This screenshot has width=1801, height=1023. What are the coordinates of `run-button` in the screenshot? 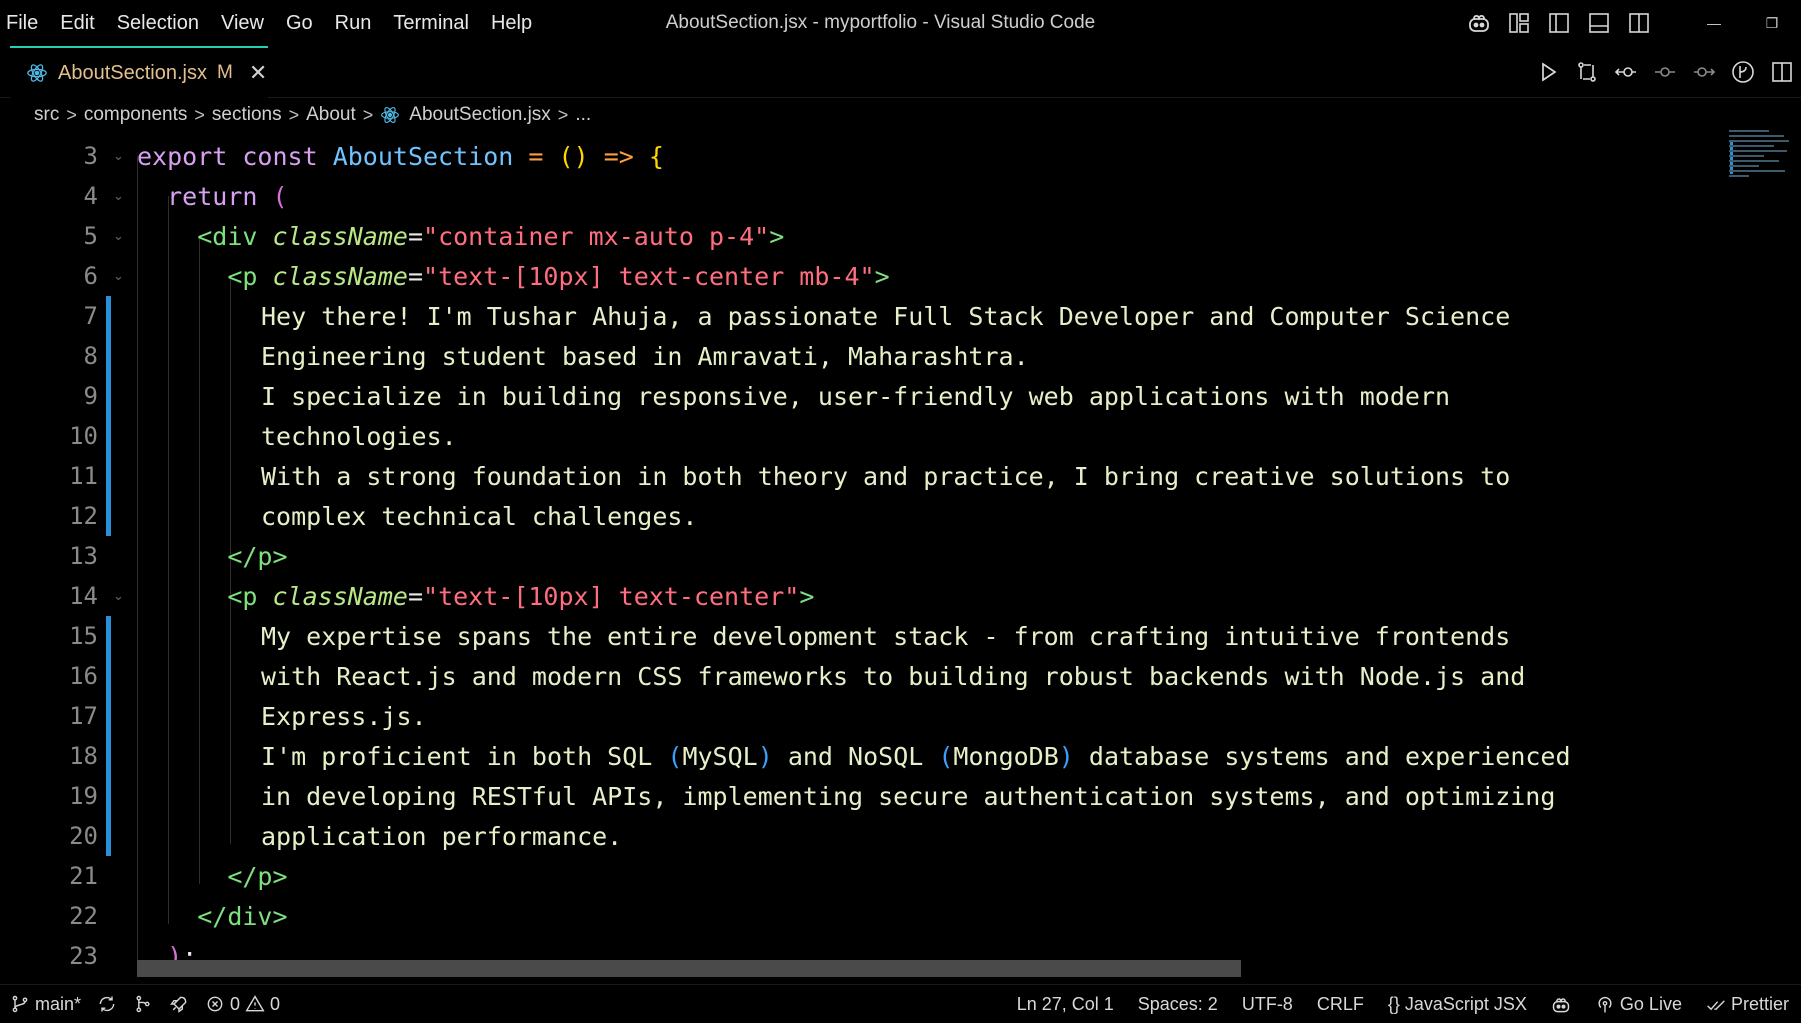 It's located at (1547, 72).